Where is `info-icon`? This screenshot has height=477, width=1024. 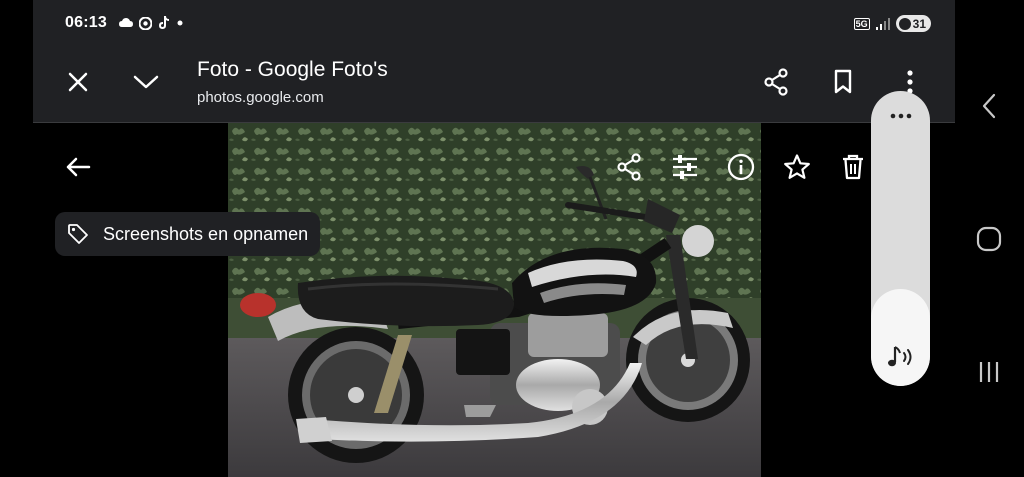
info-icon is located at coordinates (741, 167).